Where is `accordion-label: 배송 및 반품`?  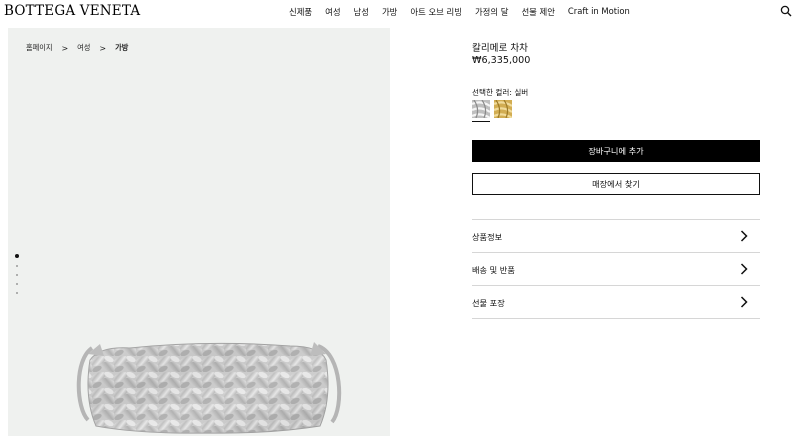 accordion-label: 배송 및 반품 is located at coordinates (493, 270).